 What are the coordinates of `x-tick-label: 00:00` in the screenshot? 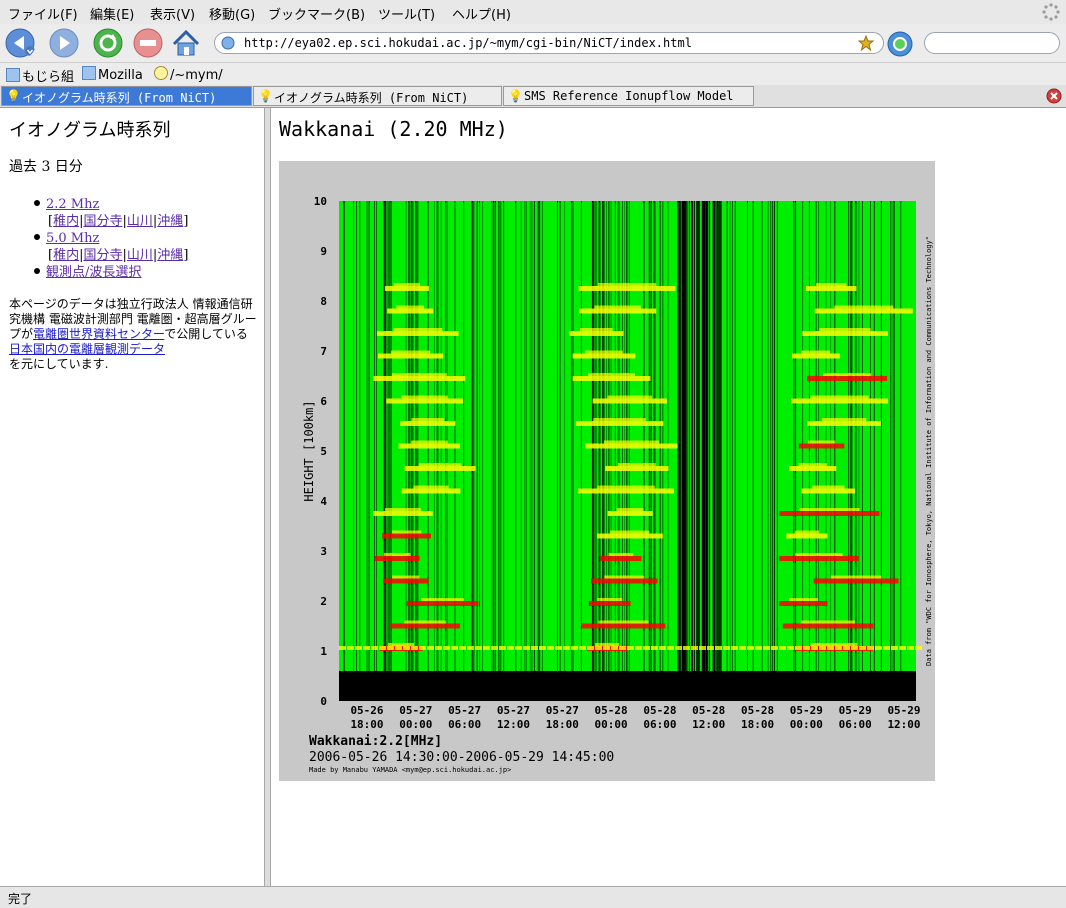 It's located at (415, 724).